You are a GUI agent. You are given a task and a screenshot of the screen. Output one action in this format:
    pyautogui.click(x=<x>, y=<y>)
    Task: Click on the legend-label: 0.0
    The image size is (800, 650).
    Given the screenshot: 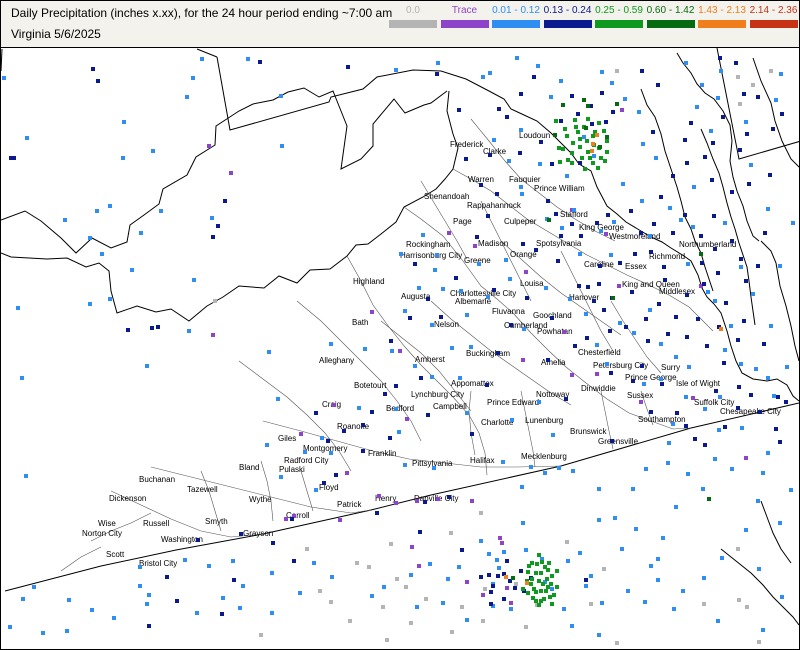 What is the action you would take?
    pyautogui.click(x=413, y=10)
    